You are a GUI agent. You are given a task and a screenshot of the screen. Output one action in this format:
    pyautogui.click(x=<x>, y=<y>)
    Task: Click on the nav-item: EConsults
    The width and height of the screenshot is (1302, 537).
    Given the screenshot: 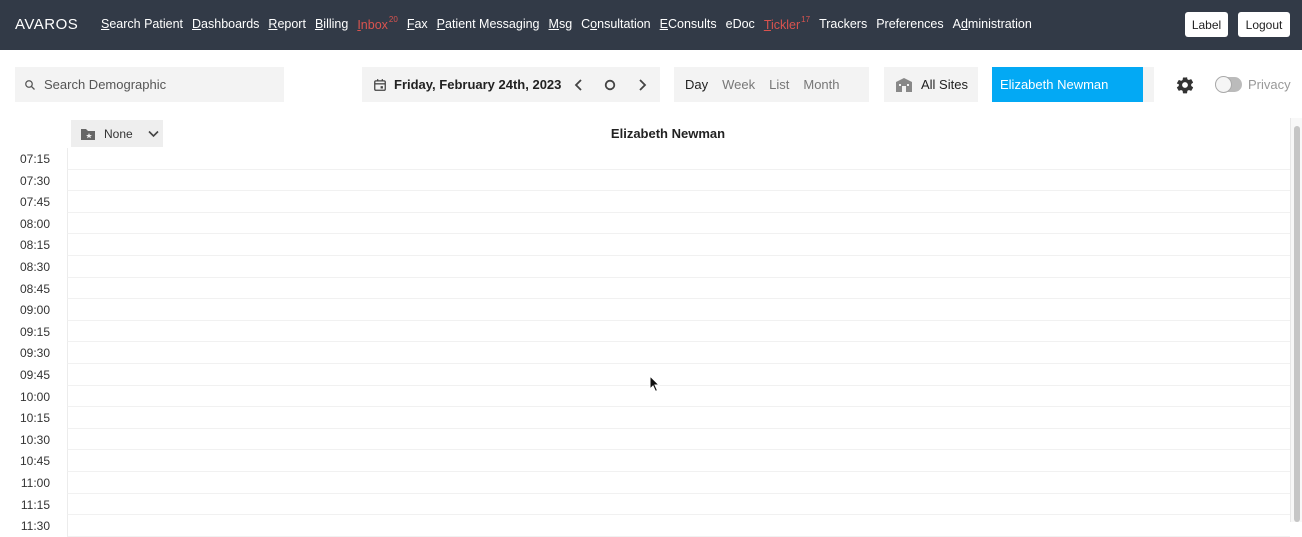 What is the action you would take?
    pyautogui.click(x=688, y=24)
    